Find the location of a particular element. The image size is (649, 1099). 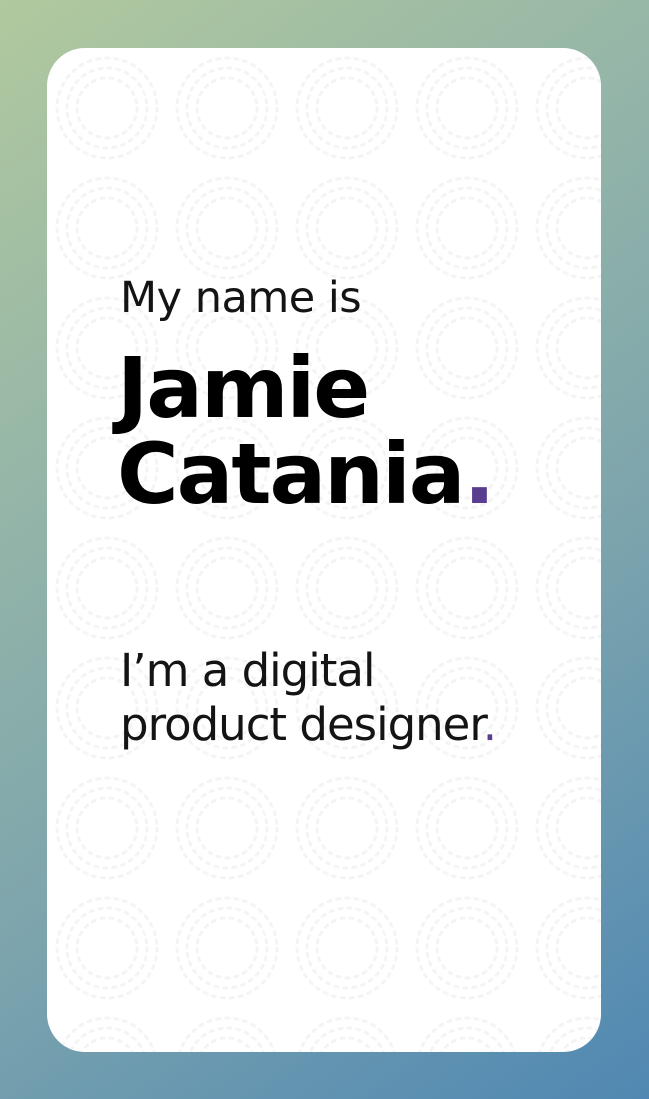

last-name-line: Catania. is located at coordinates (306, 474).